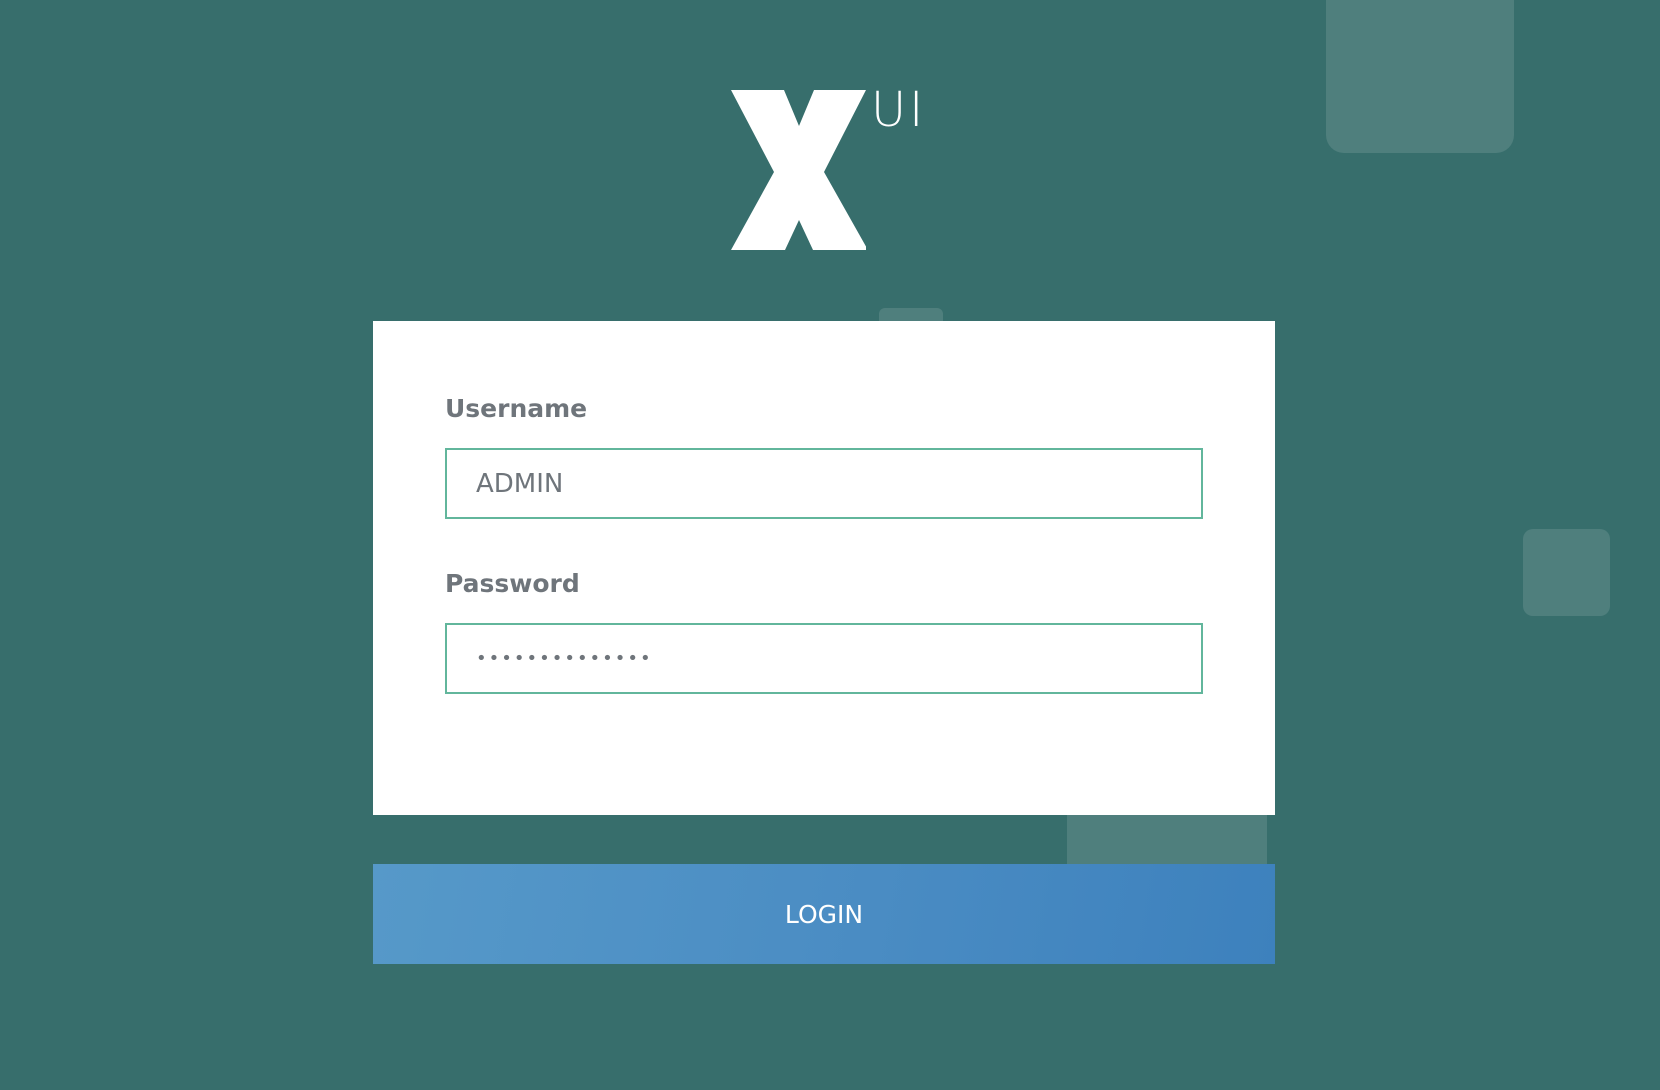  Describe the element at coordinates (824, 914) in the screenshot. I see `login-button: LOGIN` at that location.